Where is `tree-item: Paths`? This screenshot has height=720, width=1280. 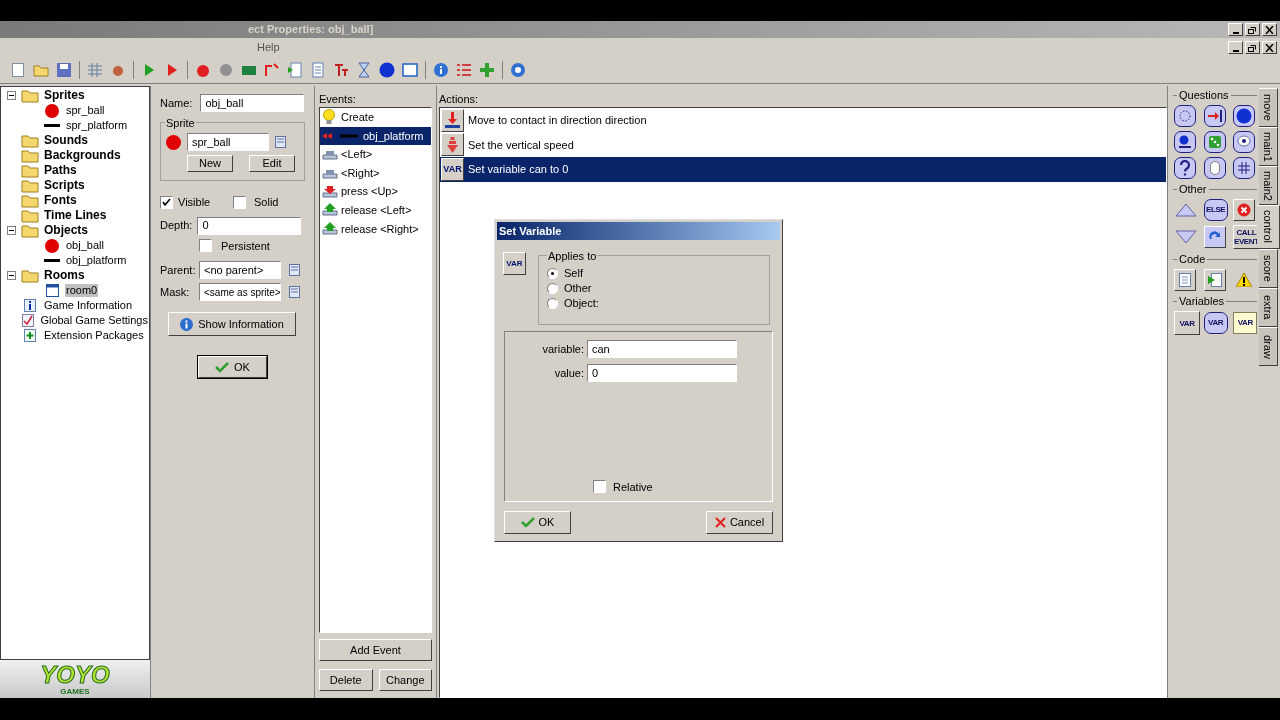
tree-item: Paths is located at coordinates (60, 170).